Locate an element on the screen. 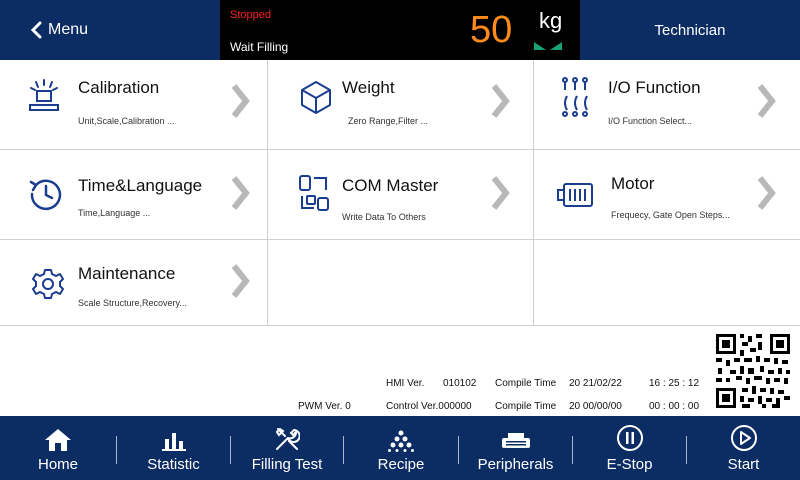  nav-label: Recipe is located at coordinates (401, 464).